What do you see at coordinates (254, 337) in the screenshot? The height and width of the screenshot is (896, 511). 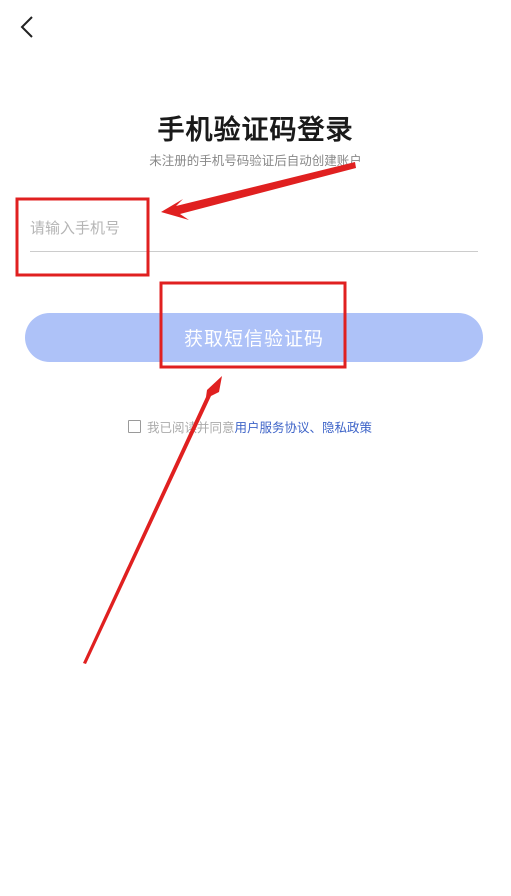 I see `get-sms-code-button: 获取短信验证码` at bounding box center [254, 337].